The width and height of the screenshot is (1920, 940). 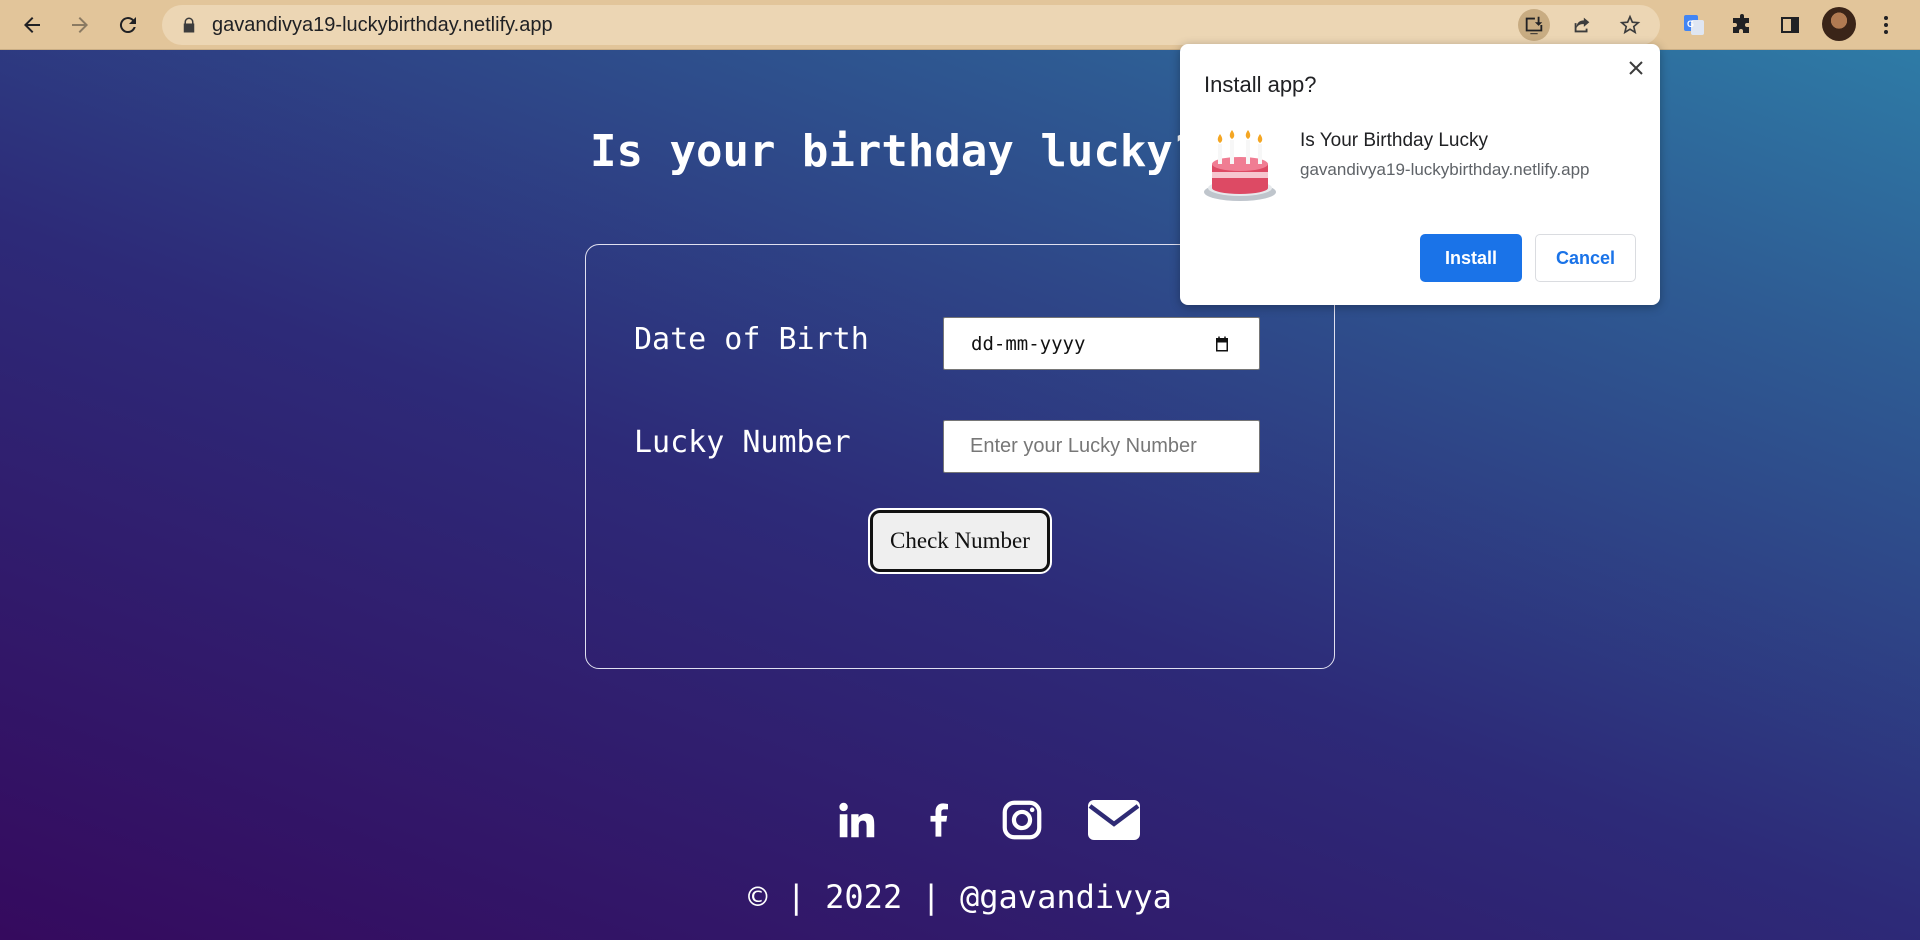 I want to click on facebook-icon, so click(x=938, y=820).